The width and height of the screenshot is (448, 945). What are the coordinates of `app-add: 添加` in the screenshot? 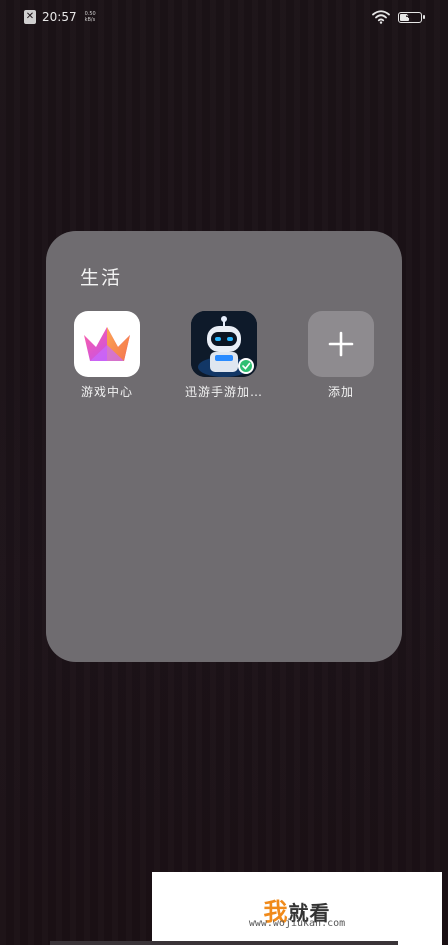 It's located at (341, 355).